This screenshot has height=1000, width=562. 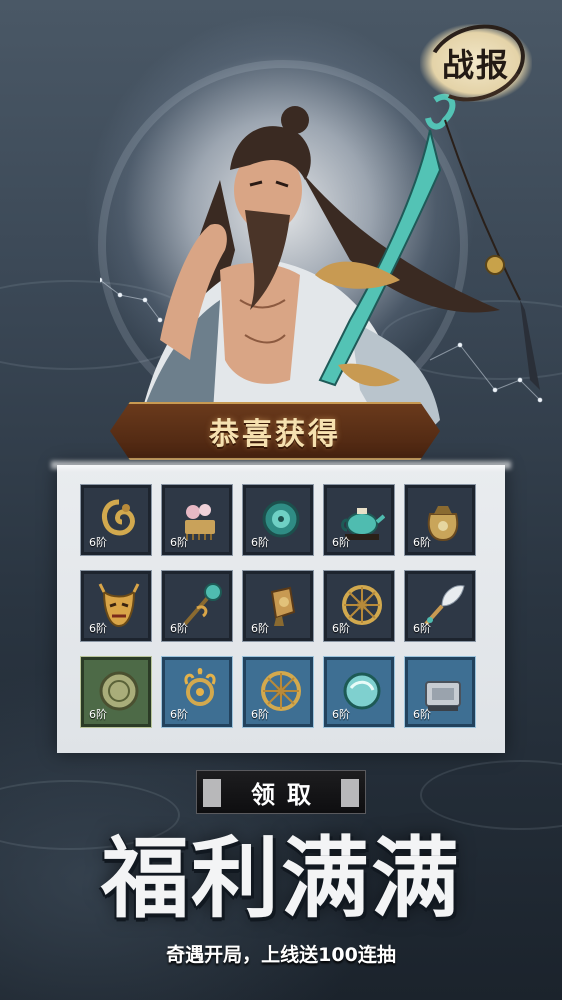 What do you see at coordinates (281, 955) in the screenshot?
I see `slogan-subtitle: 奇遇开局，上线送100连抽` at bounding box center [281, 955].